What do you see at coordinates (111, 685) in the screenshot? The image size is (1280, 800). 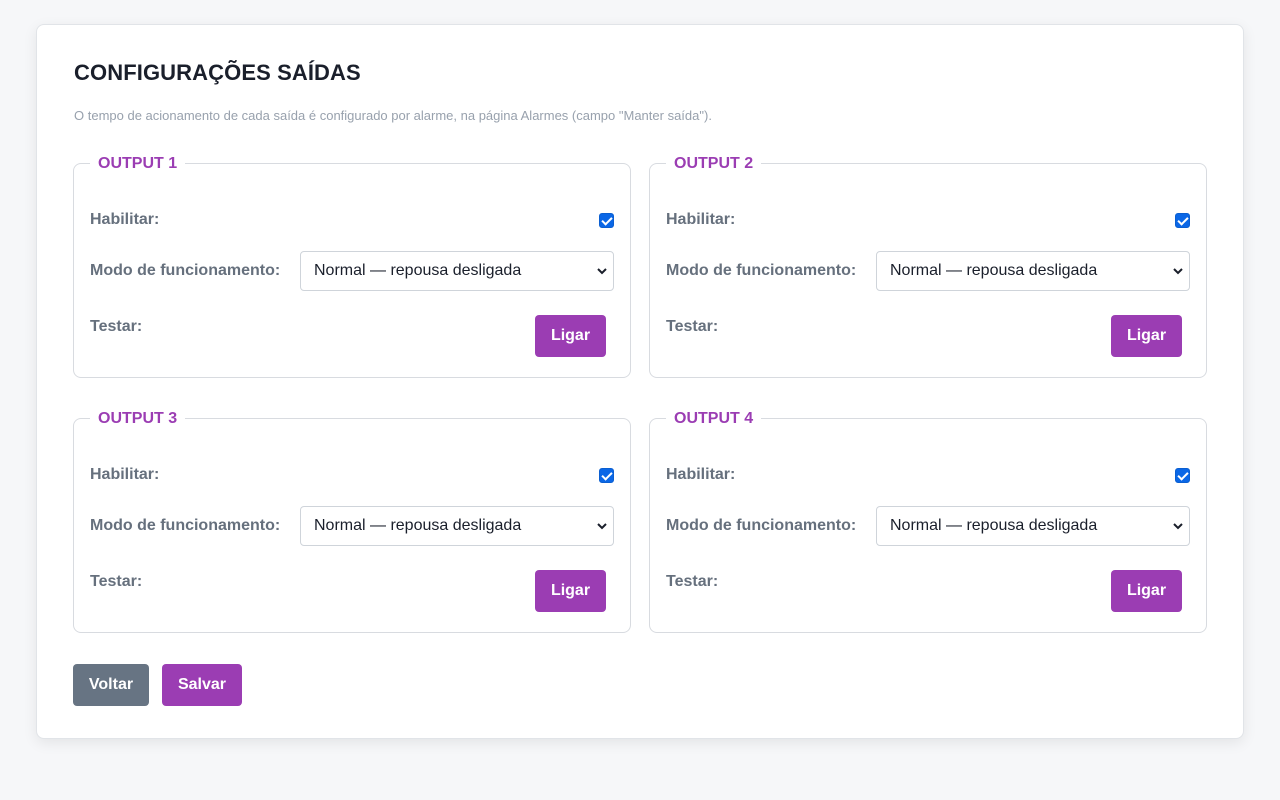 I see `back-button: Voltar` at bounding box center [111, 685].